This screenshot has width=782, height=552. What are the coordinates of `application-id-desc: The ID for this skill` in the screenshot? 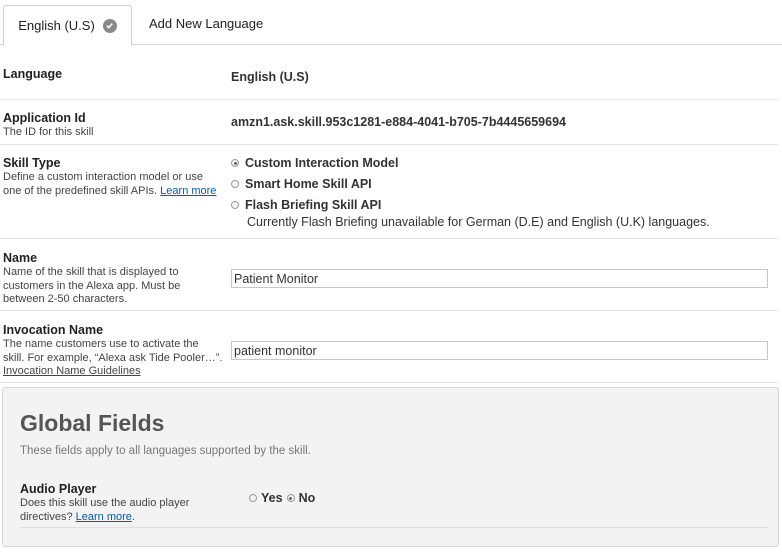 It's located at (48, 132).